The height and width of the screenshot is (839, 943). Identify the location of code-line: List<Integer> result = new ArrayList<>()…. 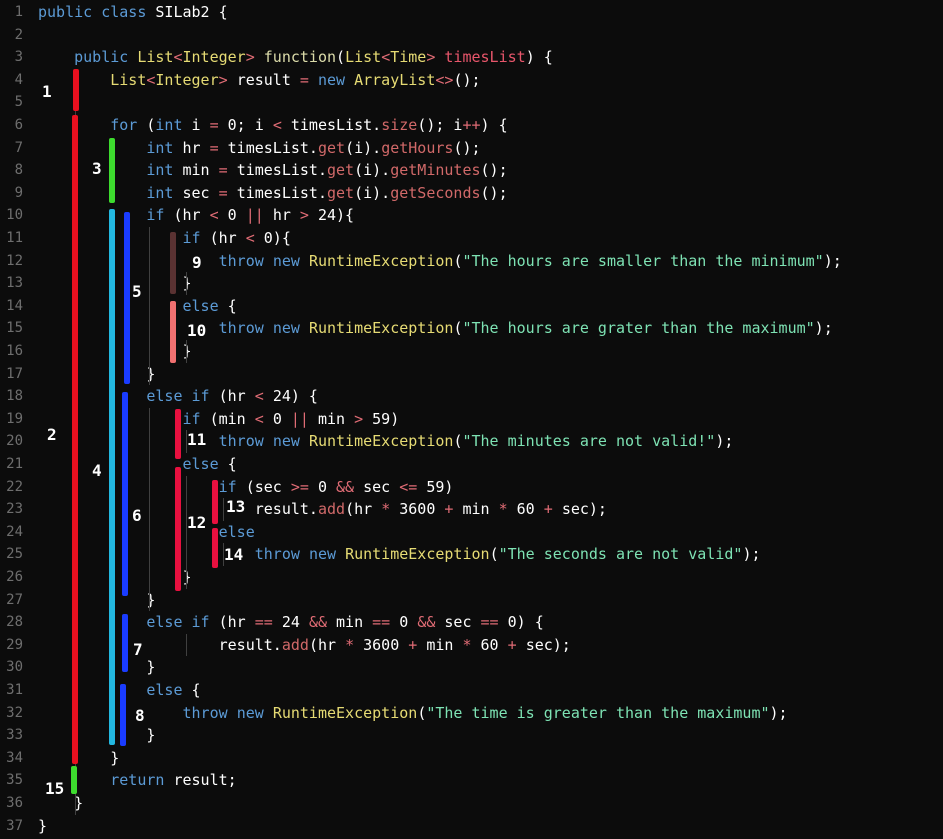
(259, 80).